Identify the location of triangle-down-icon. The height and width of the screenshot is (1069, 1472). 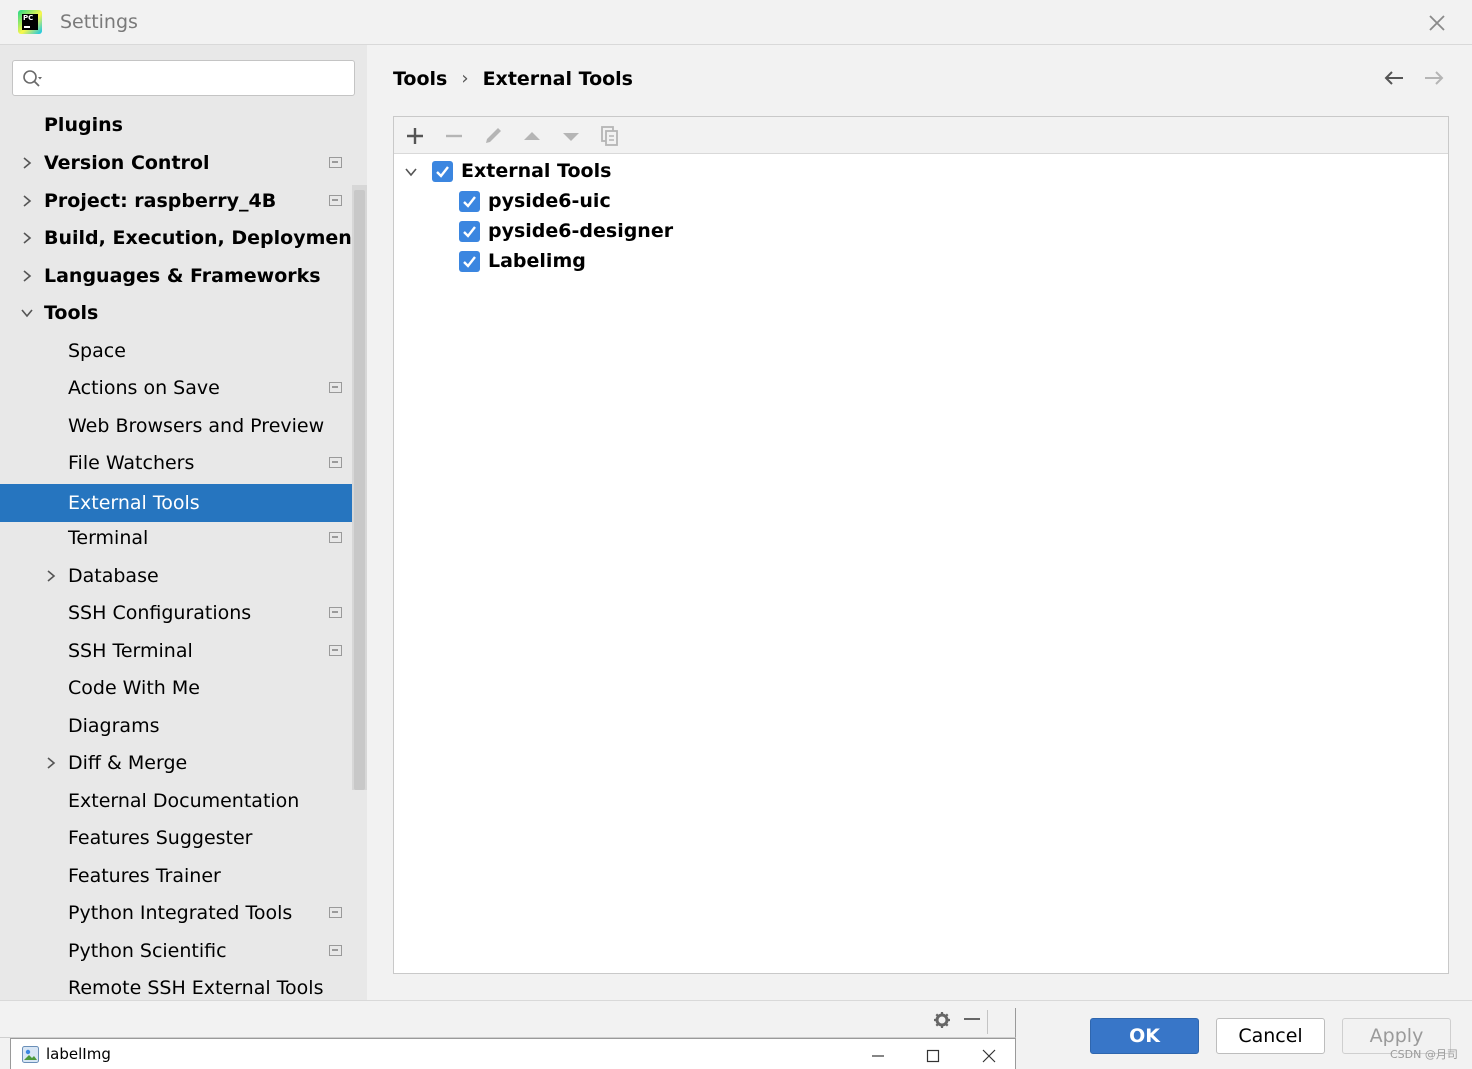
(571, 137).